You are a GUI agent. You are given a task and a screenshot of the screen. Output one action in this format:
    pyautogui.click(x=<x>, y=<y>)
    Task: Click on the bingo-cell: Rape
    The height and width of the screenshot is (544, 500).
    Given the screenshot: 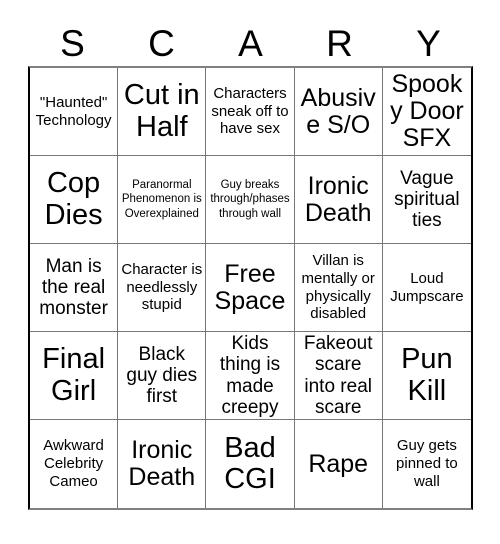 What is the action you would take?
    pyautogui.click(x=338, y=464)
    